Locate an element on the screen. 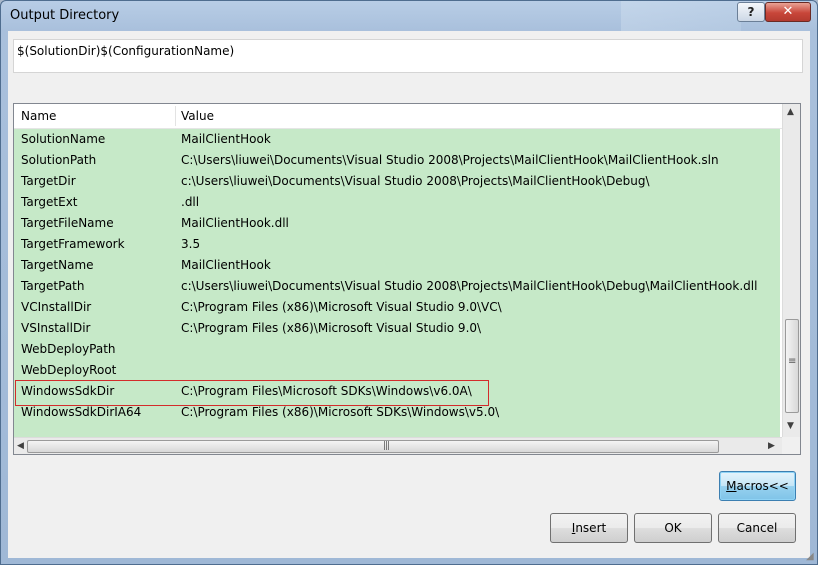  vertical-scrollbar: ▲ ≡ ▼ is located at coordinates (791, 270).